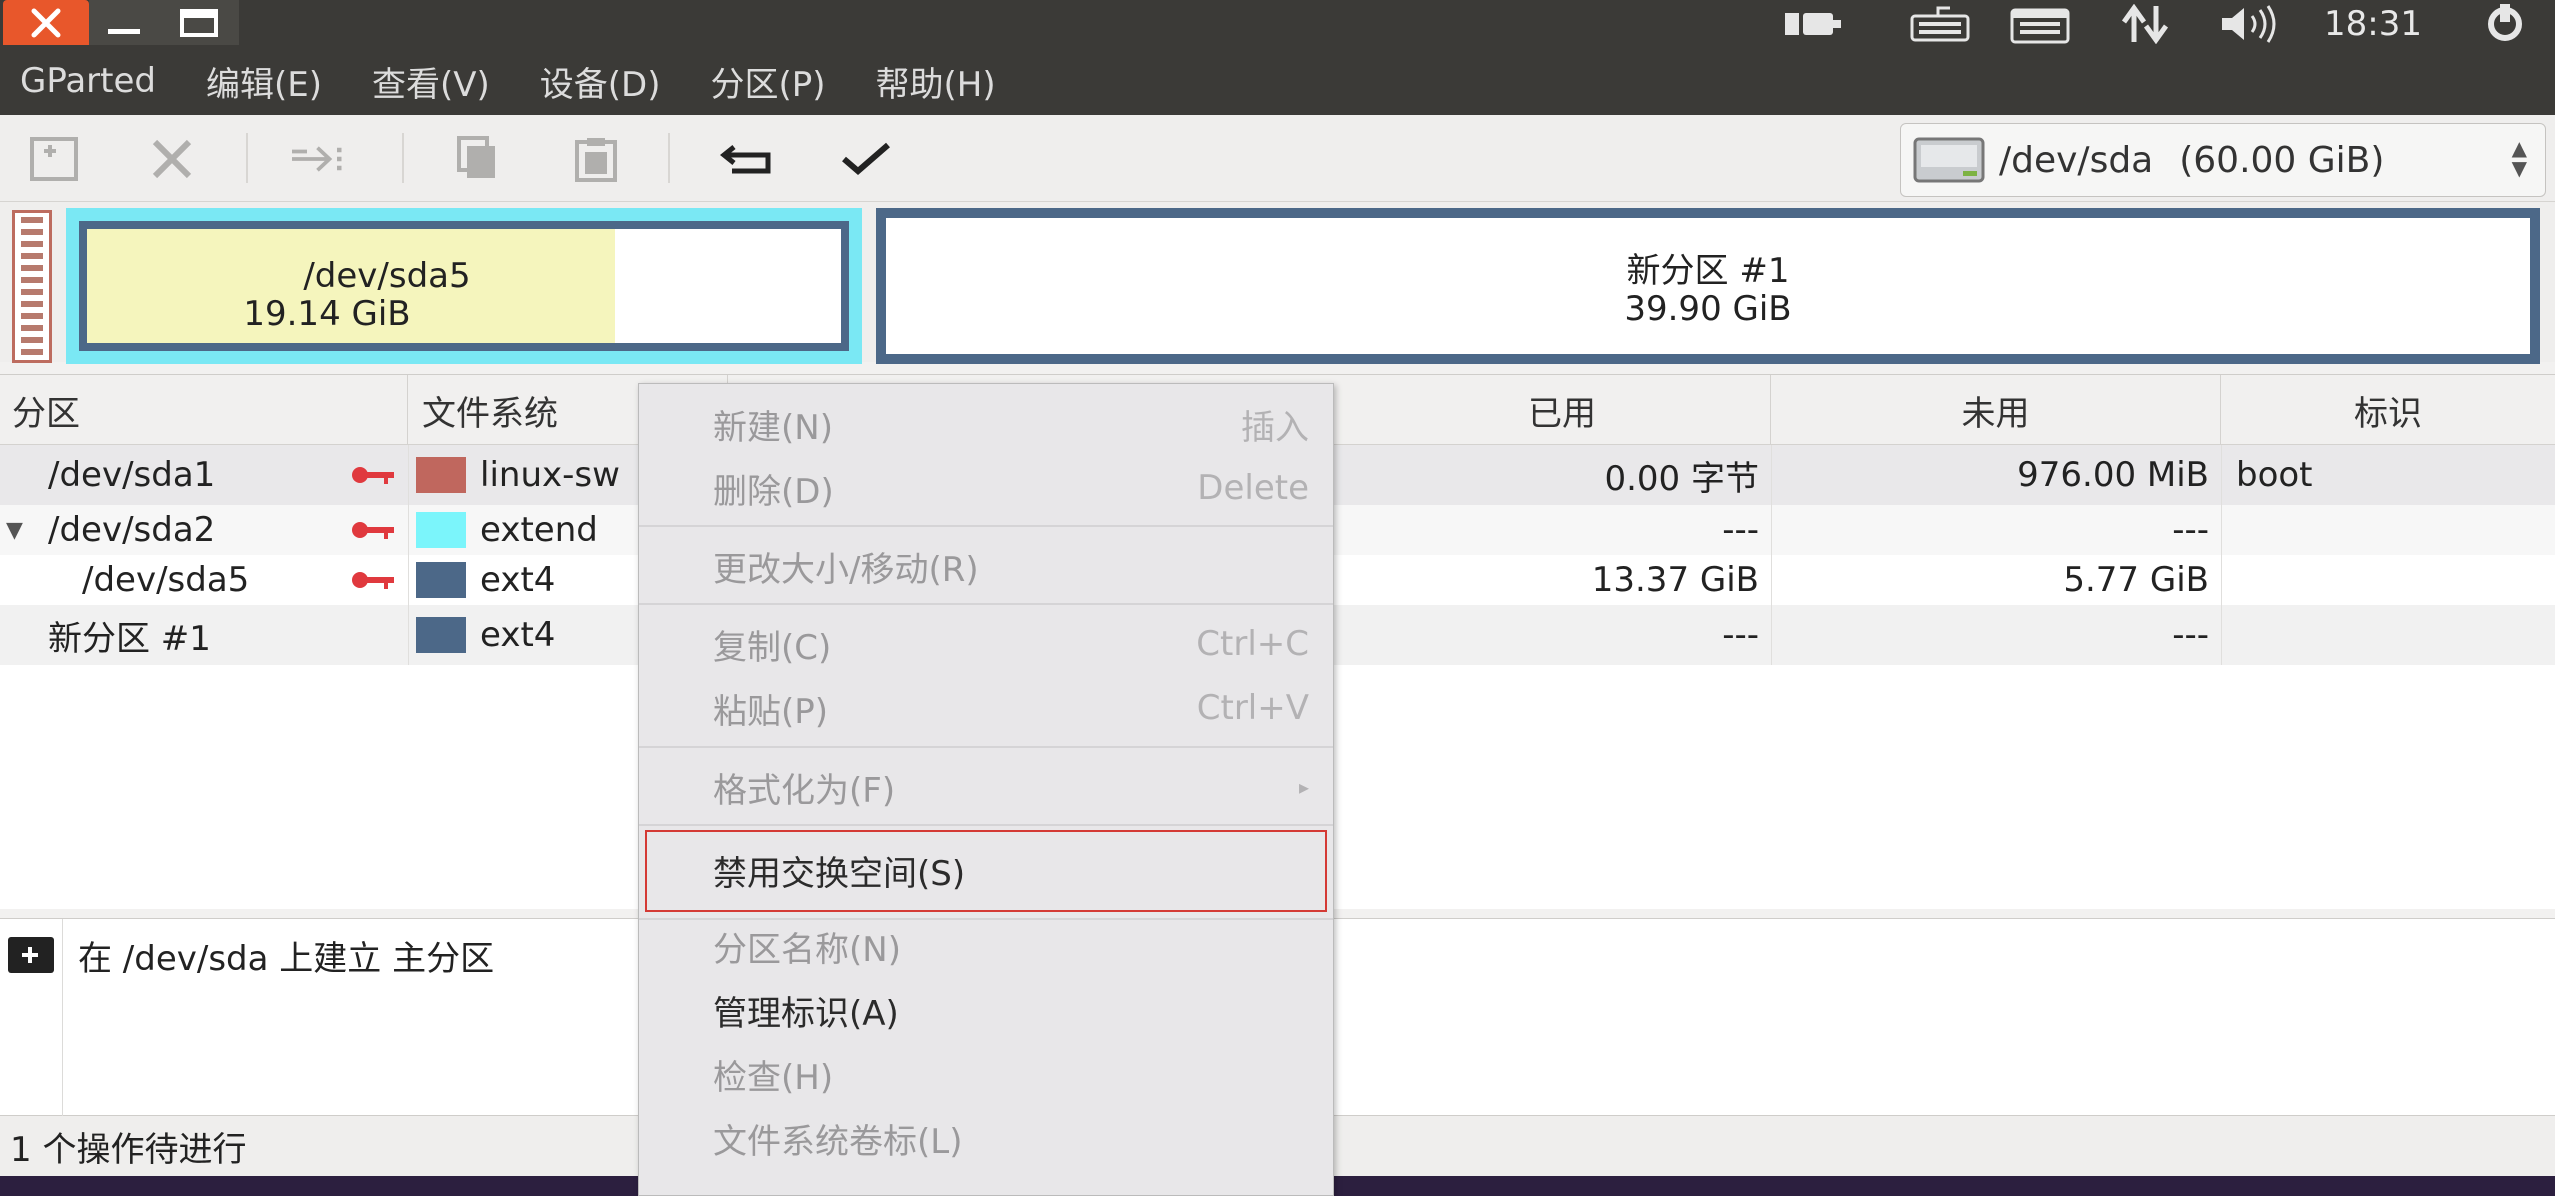 This screenshot has height=1196, width=2555. I want to click on maximize-icon, so click(199, 22).